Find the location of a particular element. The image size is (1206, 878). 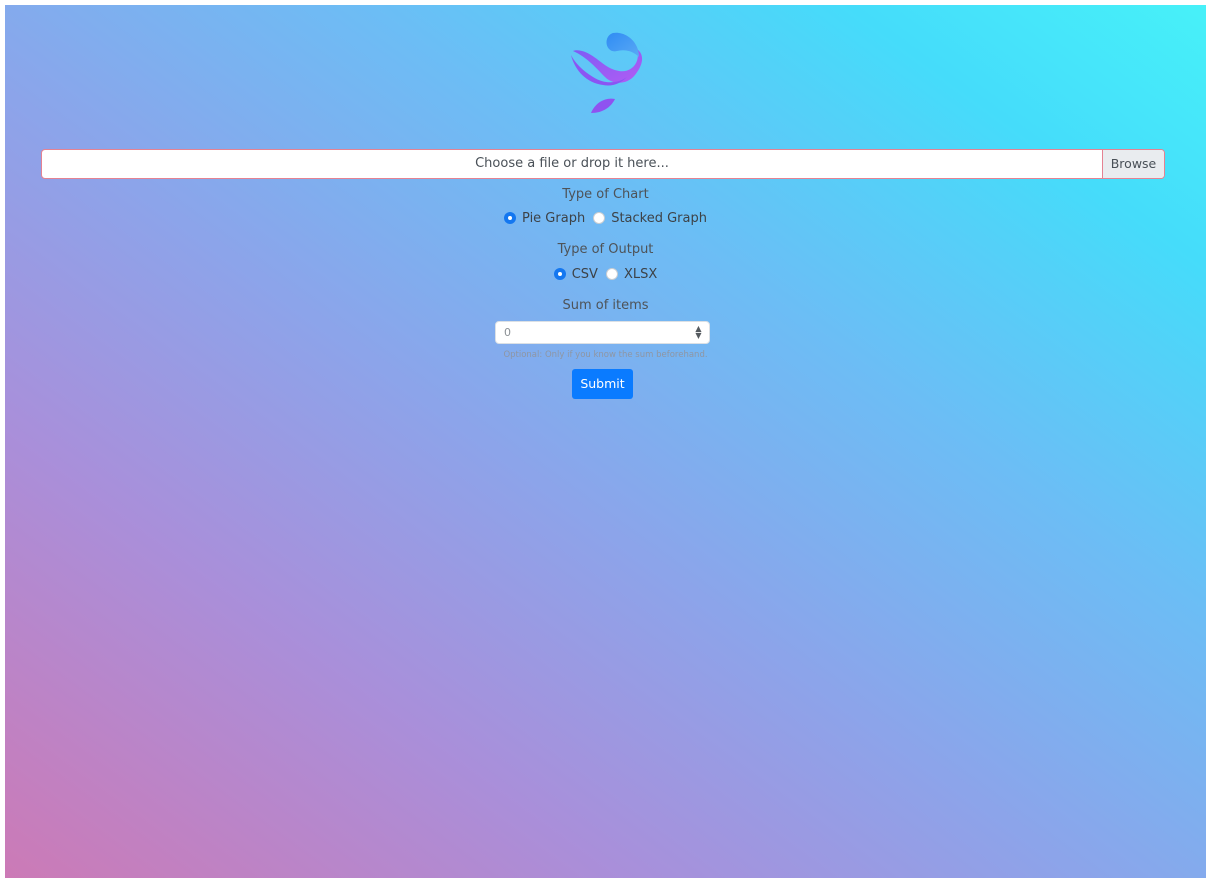

output-type-label: Type of Output is located at coordinates (605, 249).